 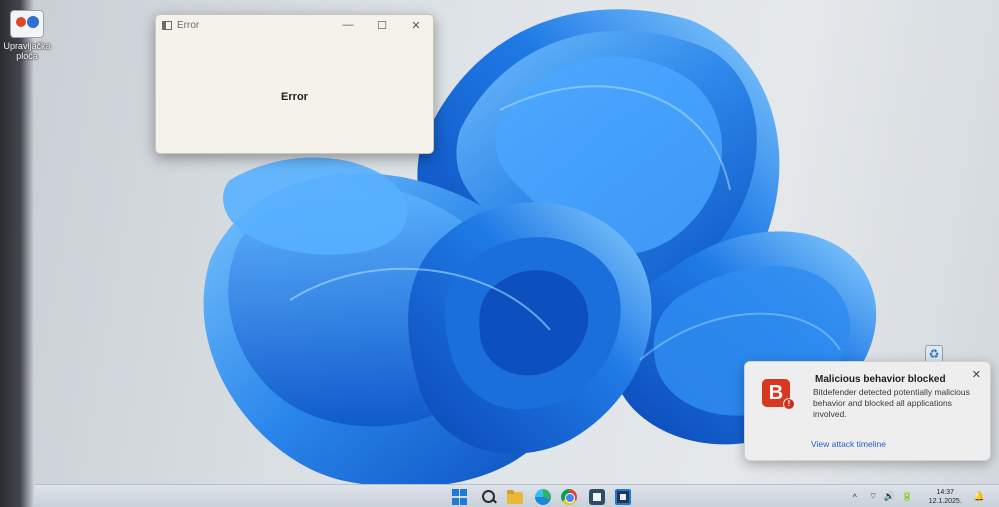 I want to click on close-button: ✕, so click(x=416, y=25).